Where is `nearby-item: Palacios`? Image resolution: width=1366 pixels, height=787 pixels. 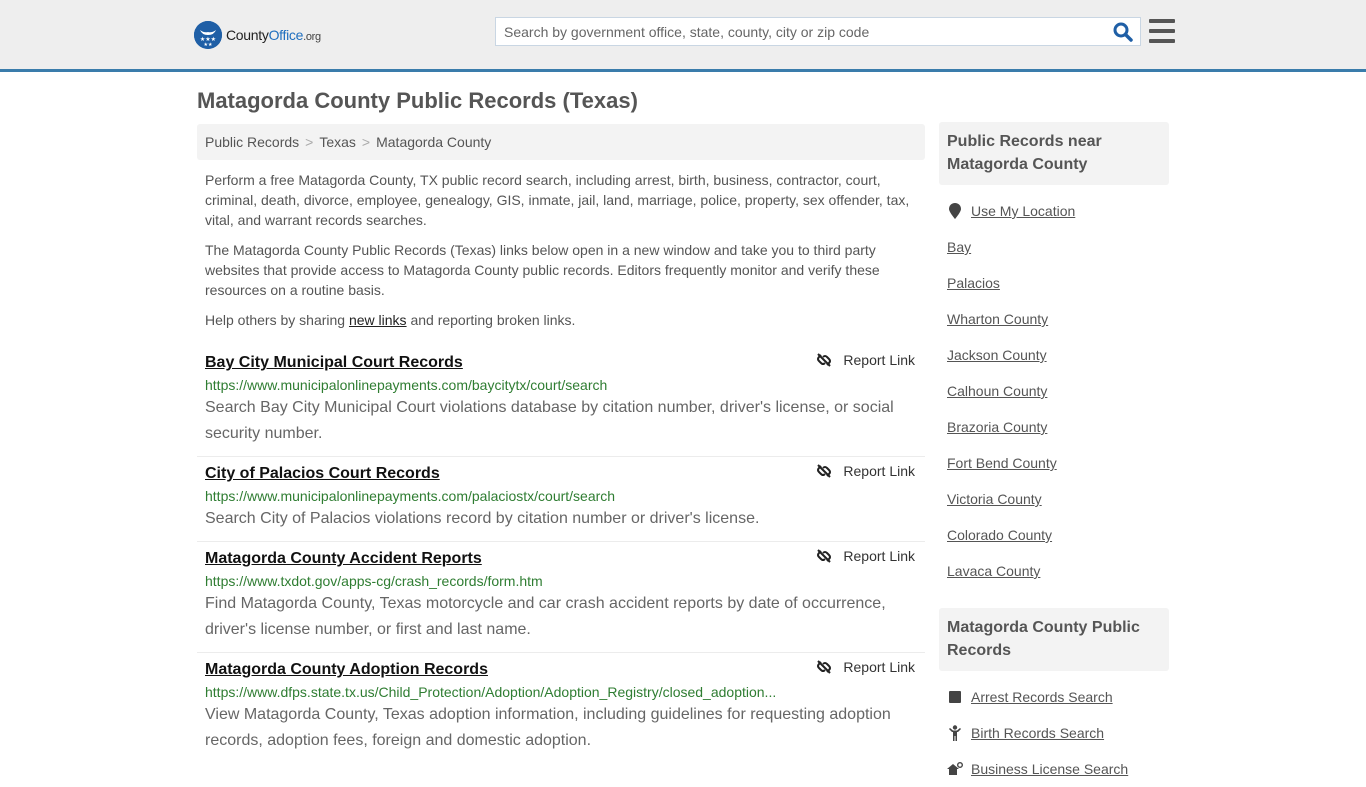
nearby-item: Palacios is located at coordinates (1054, 283).